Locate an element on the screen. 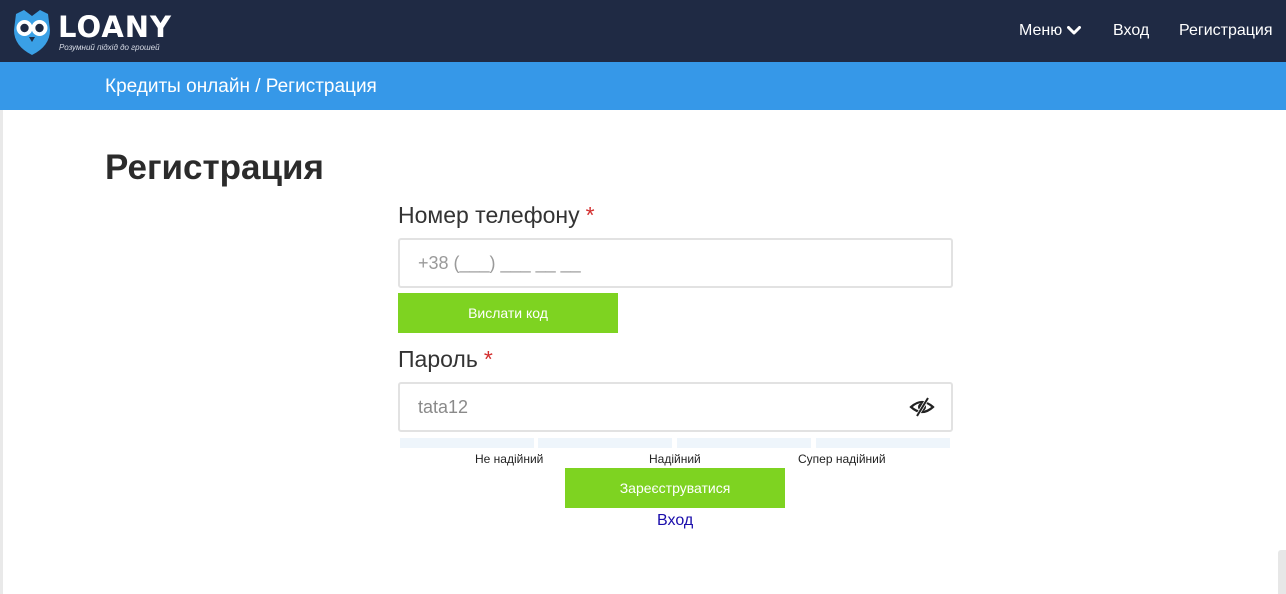  chevron-down-icon is located at coordinates (1074, 30).